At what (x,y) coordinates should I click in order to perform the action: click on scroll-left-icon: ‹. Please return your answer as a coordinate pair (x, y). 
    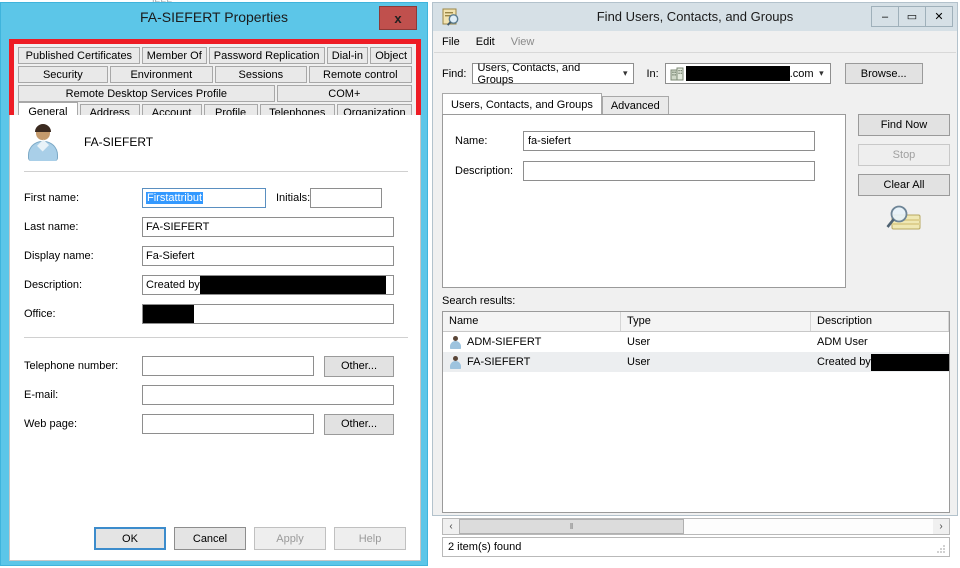
    Looking at the image, I should click on (451, 526).